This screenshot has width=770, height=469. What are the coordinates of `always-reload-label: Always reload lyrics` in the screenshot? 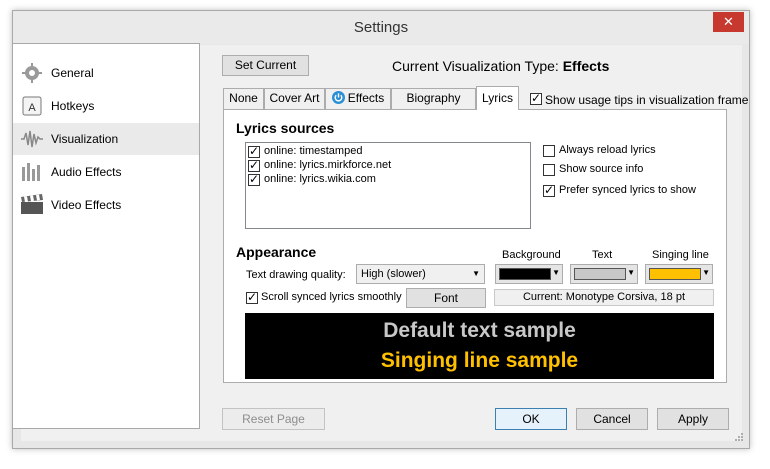 It's located at (607, 150).